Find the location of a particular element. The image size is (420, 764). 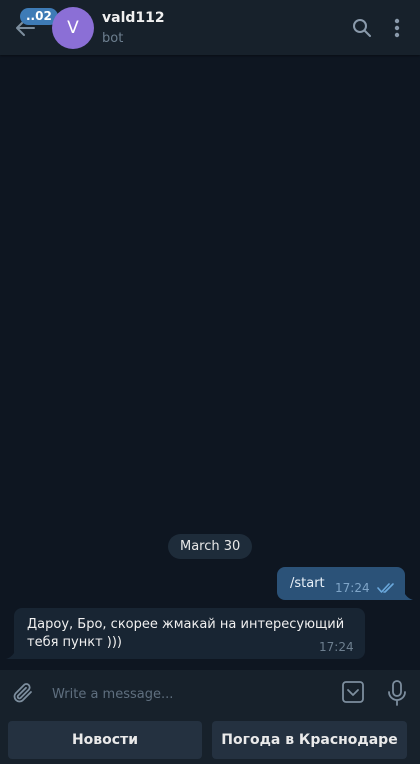

search-button is located at coordinates (362, 28).